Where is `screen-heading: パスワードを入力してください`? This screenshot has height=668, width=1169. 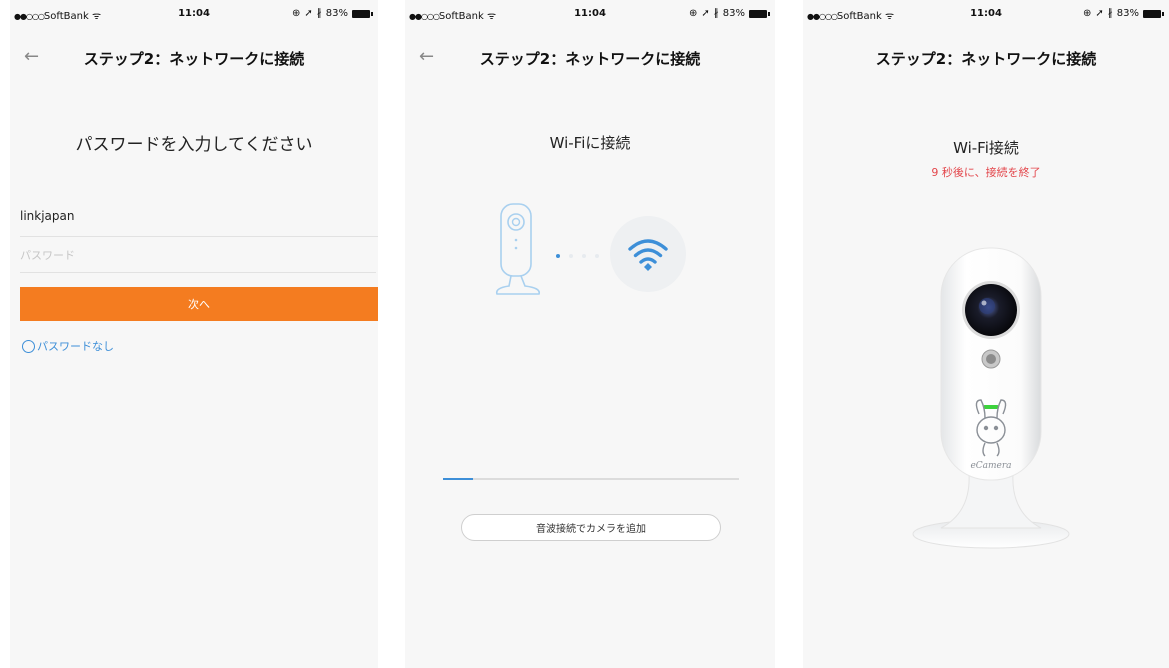 screen-heading: パスワードを入力してください is located at coordinates (194, 145).